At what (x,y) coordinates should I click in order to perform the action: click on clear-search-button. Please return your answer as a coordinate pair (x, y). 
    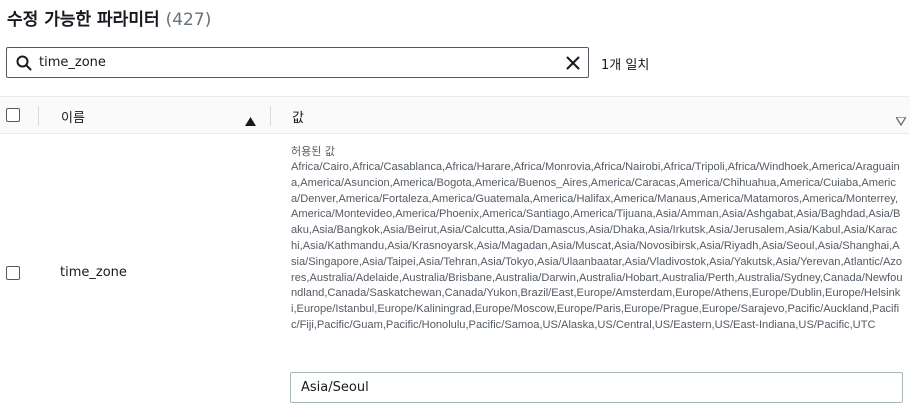
    Looking at the image, I should click on (573, 62).